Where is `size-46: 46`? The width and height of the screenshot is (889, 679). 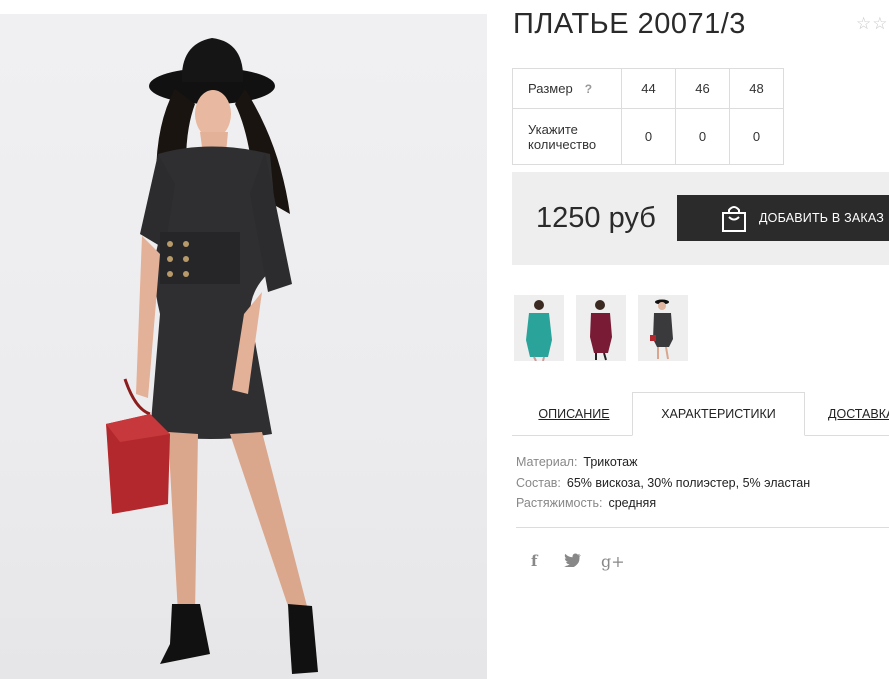 size-46: 46 is located at coordinates (702, 88).